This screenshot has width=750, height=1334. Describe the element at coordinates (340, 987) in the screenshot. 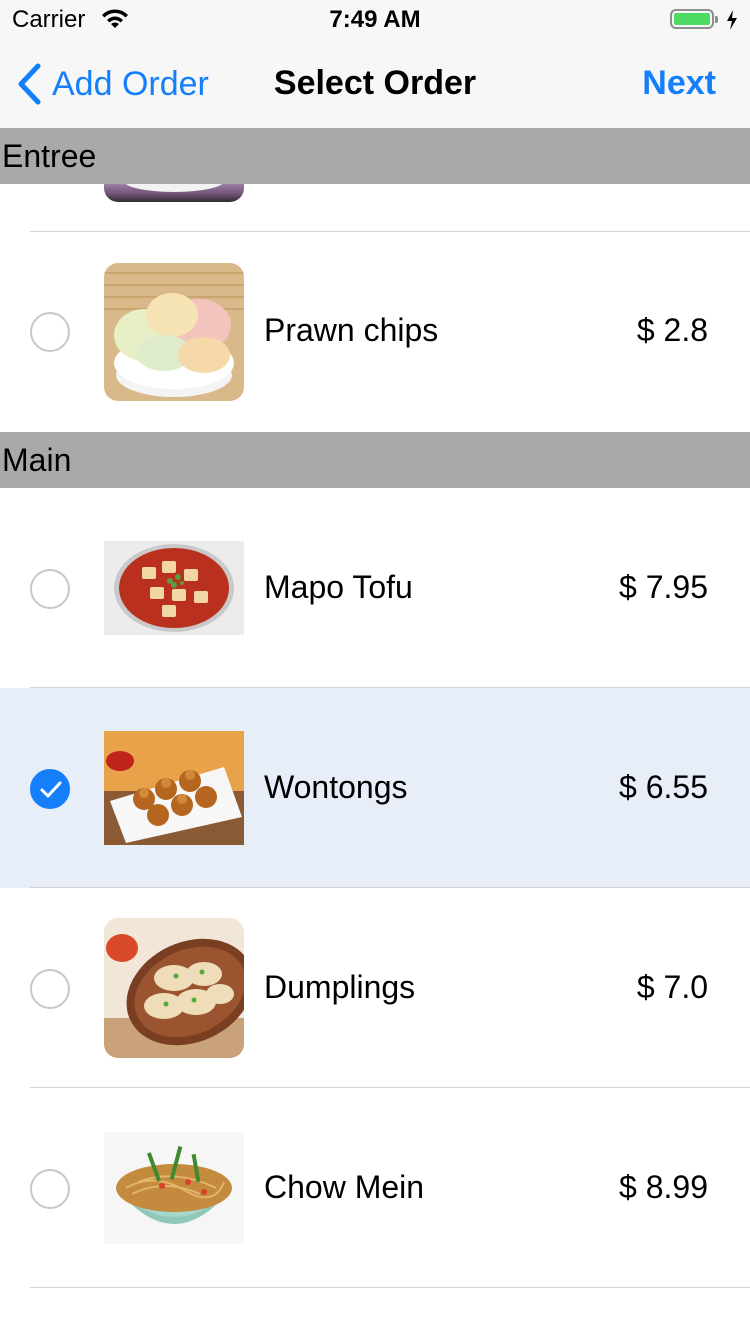

I see `item-name: Dumplings` at that location.